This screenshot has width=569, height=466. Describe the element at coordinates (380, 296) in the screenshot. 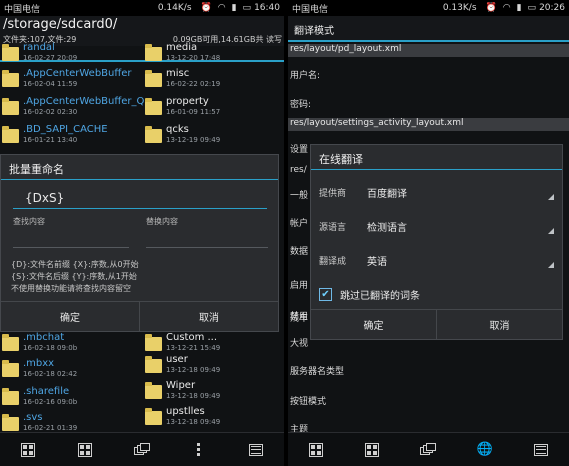

I see `skip-translated-label: 跳过已翻译的词条` at that location.